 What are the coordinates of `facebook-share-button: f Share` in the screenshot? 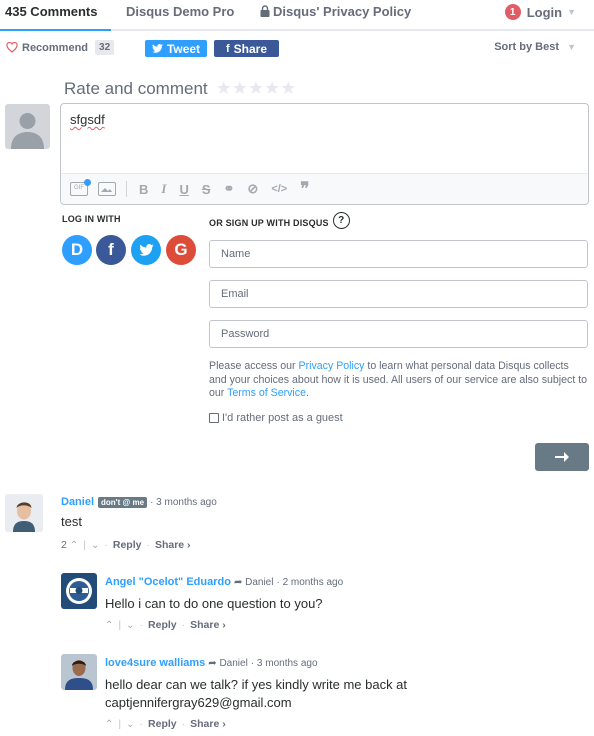 It's located at (246, 48).